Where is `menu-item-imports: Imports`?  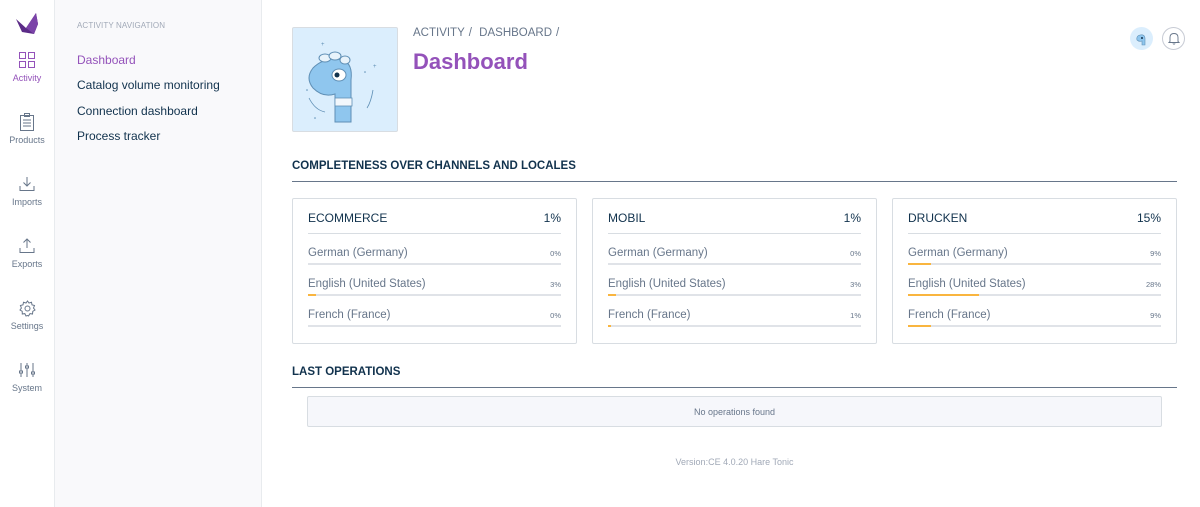
menu-item-imports: Imports is located at coordinates (27, 200).